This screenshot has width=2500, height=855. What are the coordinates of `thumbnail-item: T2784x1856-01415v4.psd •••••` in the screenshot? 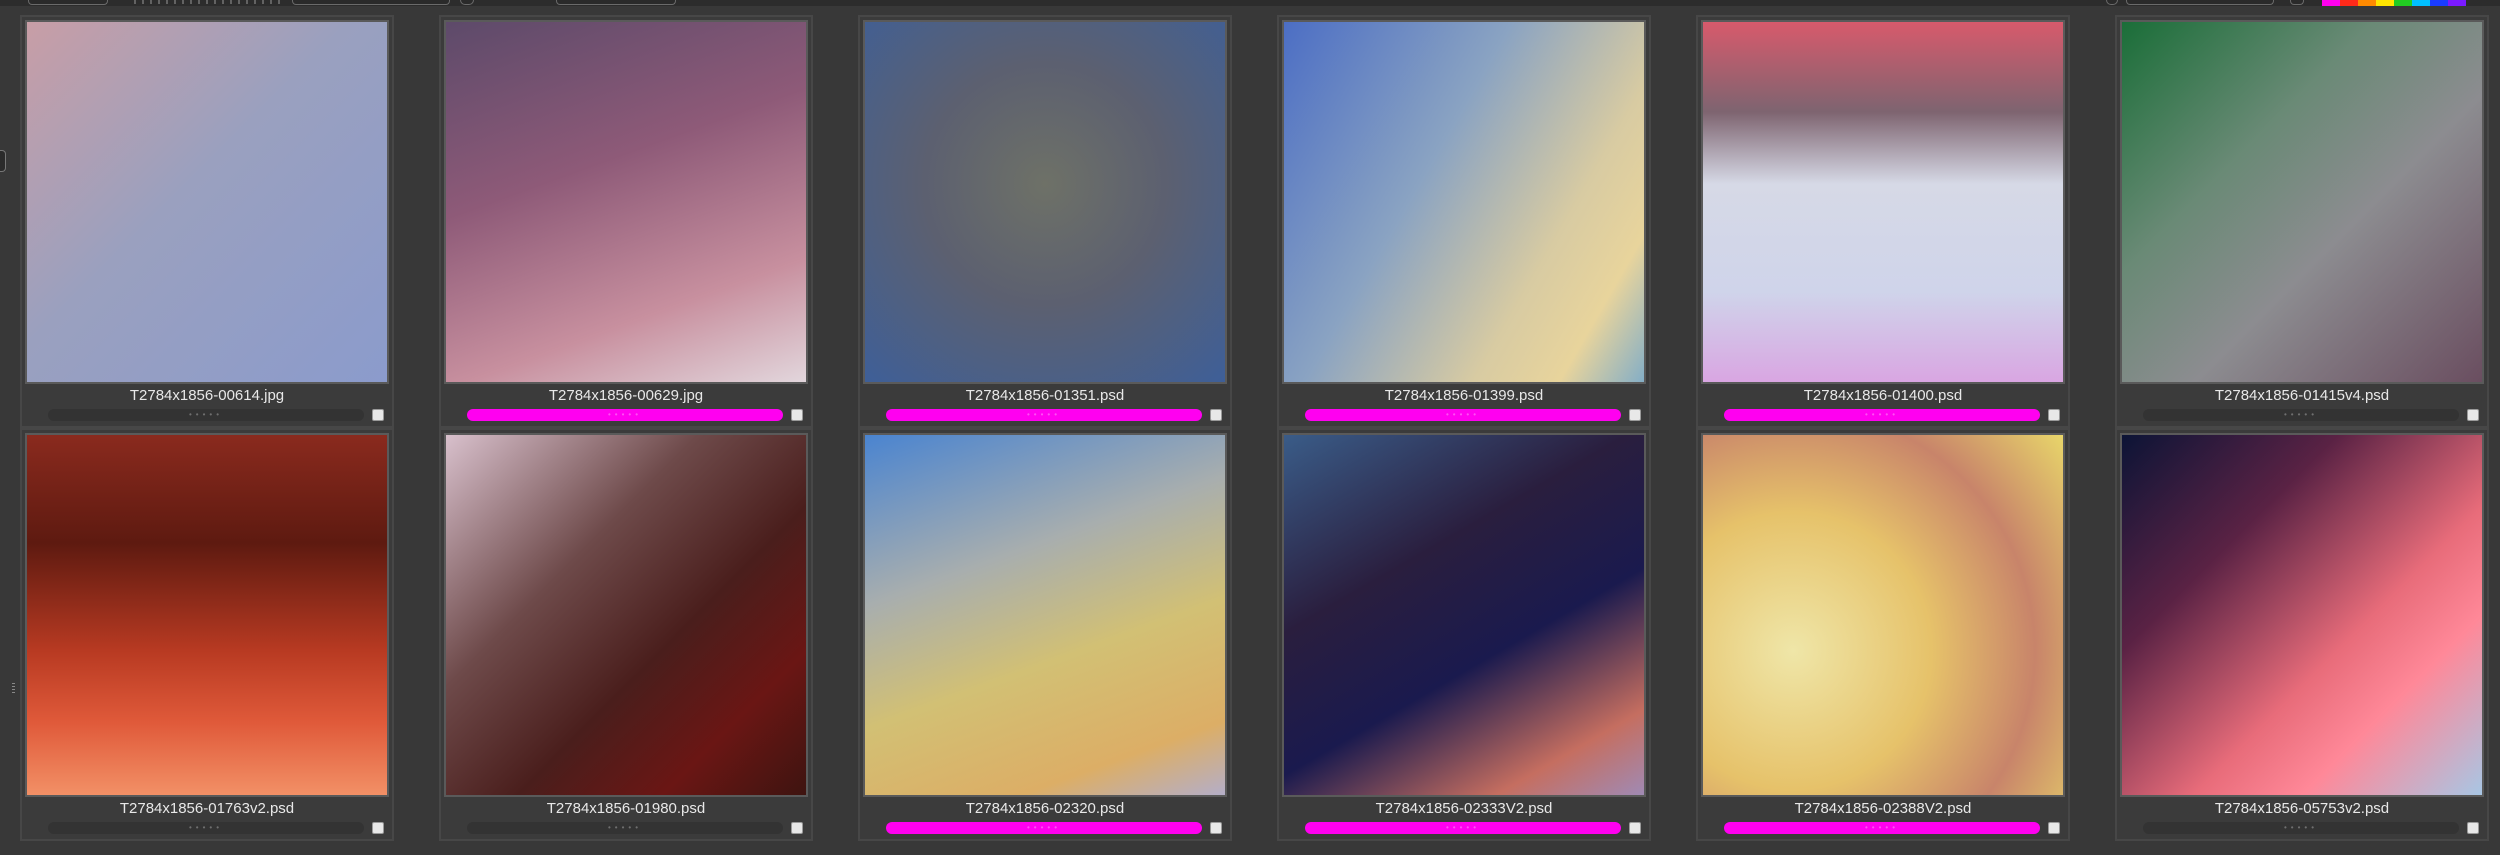 It's located at (2302, 221).